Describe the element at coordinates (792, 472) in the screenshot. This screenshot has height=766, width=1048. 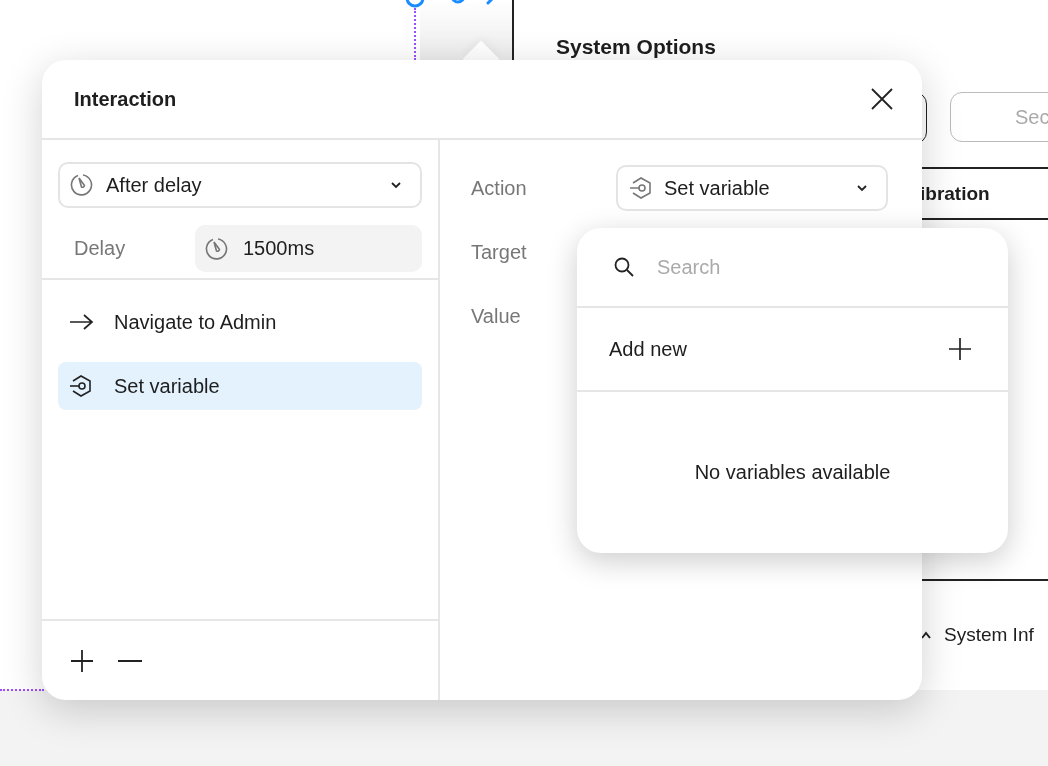
I see `empty-message: No variables available` at that location.